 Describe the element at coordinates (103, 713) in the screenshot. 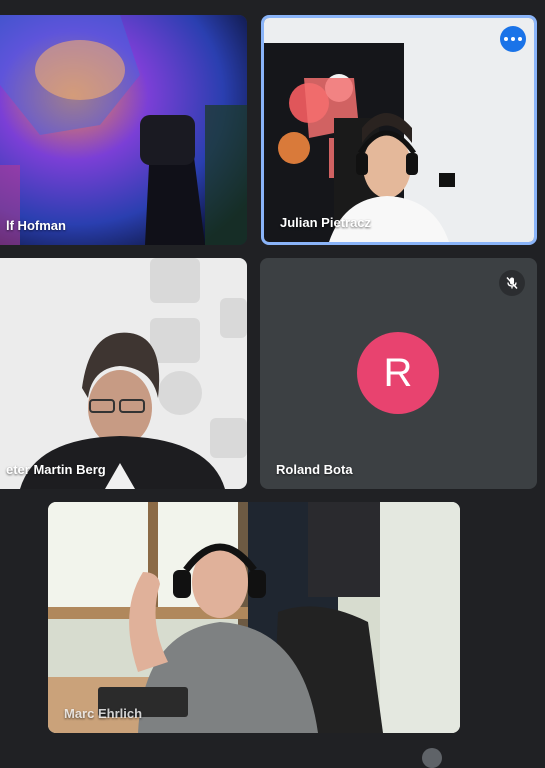

I see `participant-name: Marc Ehrlich` at that location.